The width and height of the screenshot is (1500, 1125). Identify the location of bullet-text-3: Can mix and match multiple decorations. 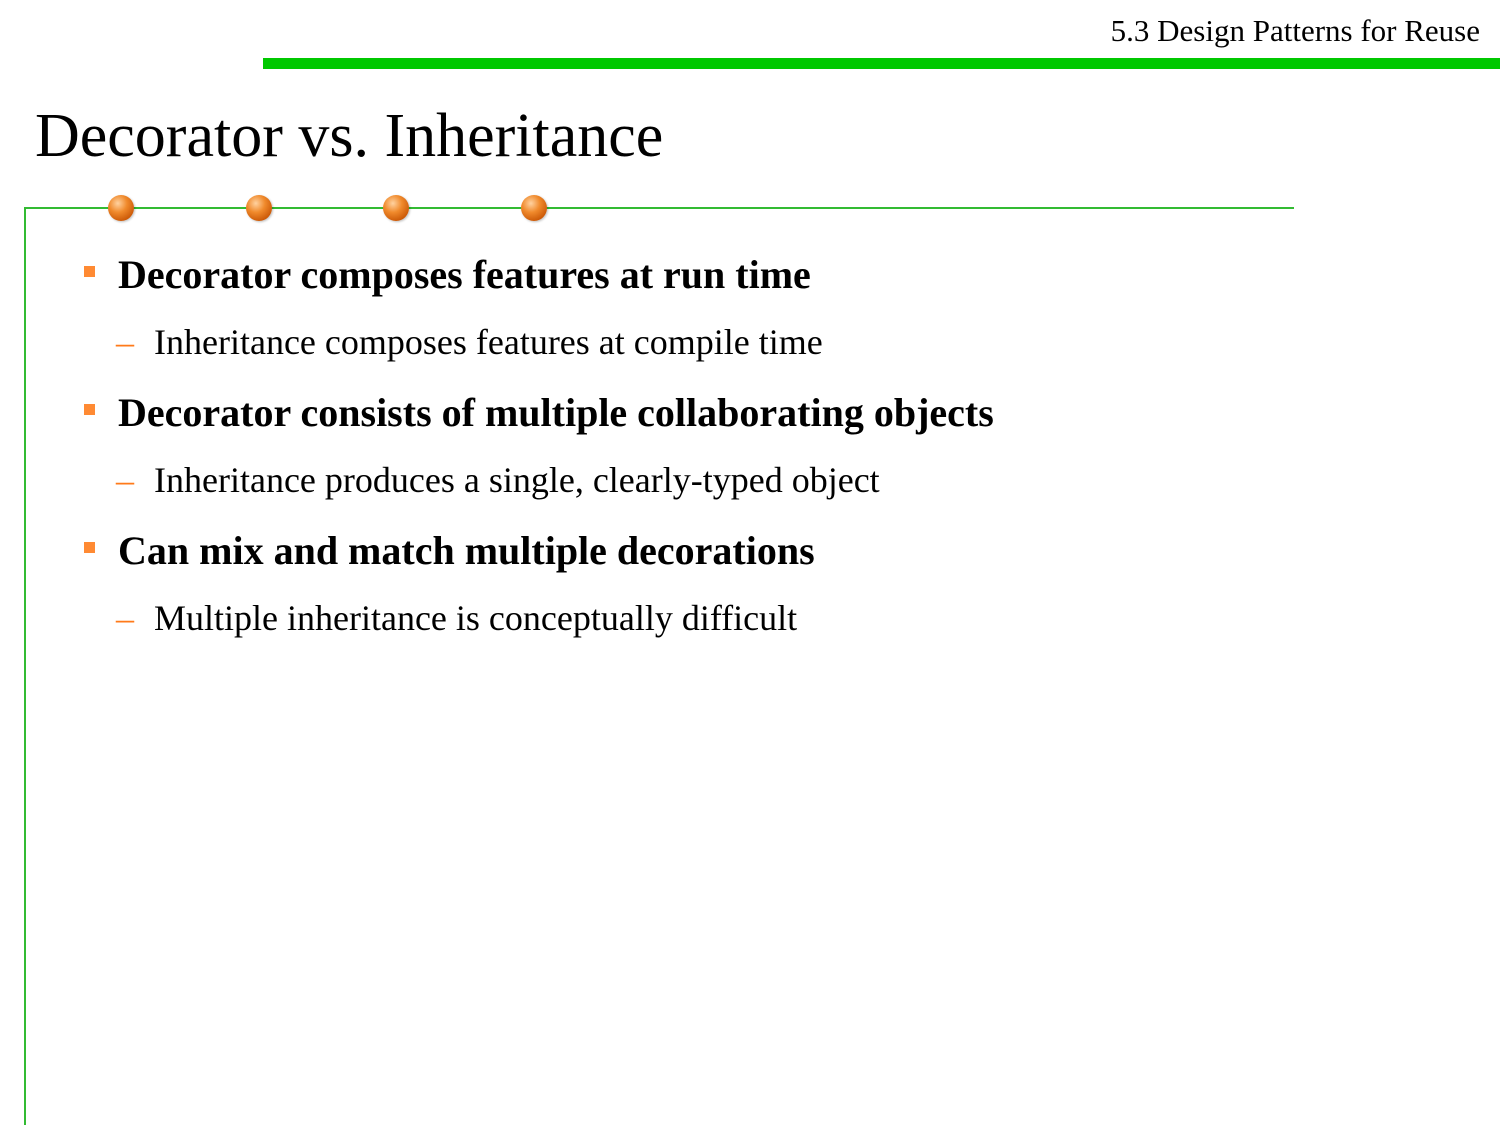
(466, 550).